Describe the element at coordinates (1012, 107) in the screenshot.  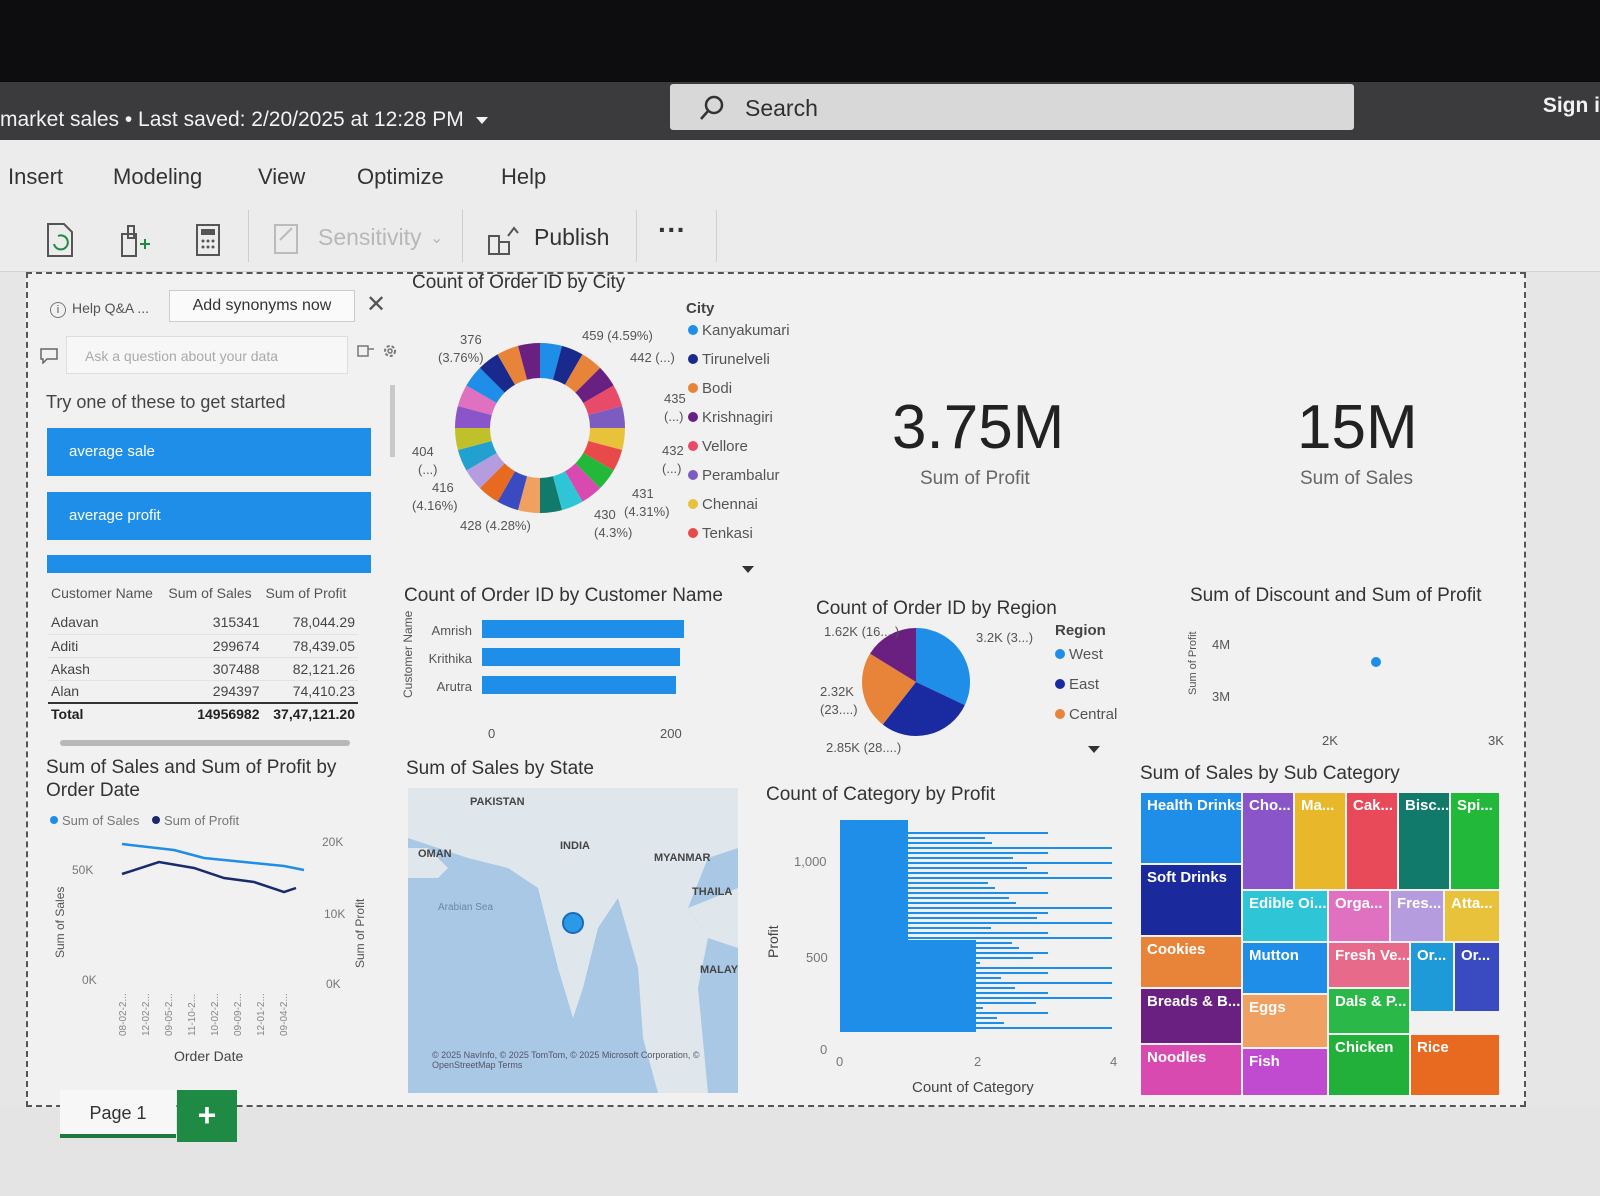
I see `search-box: Search` at that location.